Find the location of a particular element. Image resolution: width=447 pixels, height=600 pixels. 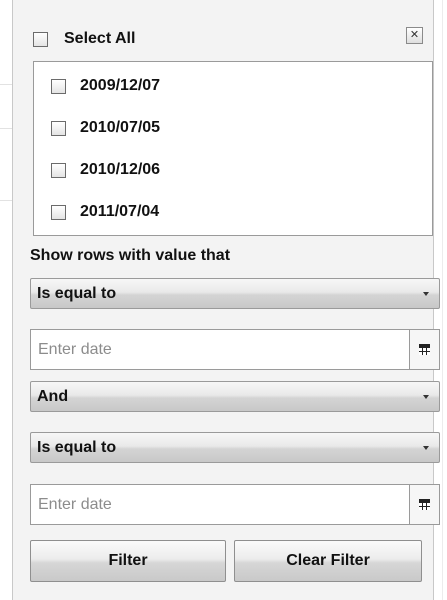

logic-operator-value: And is located at coordinates (53, 396).